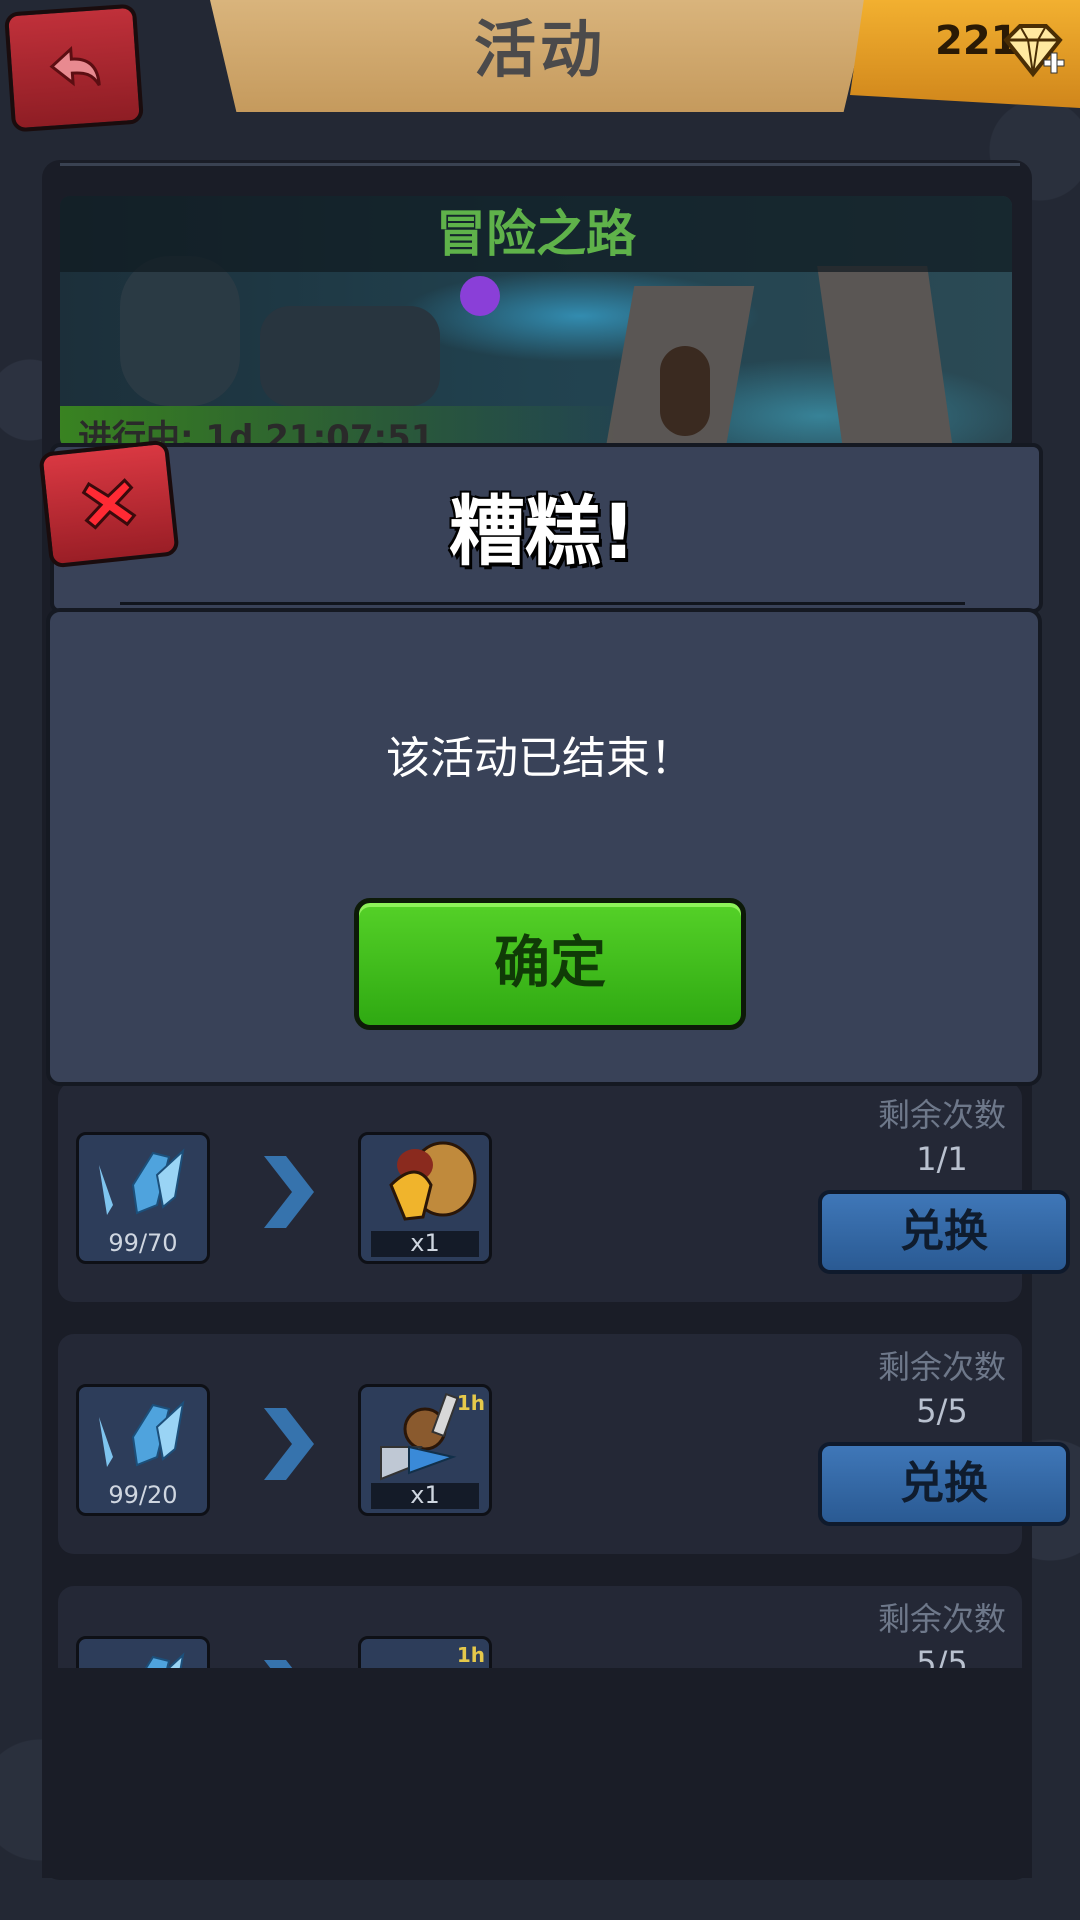 Image resolution: width=1080 pixels, height=1920 pixels. I want to click on event-banner: 冒险之路 进行中: 1d 21:07:51, so click(536, 322).